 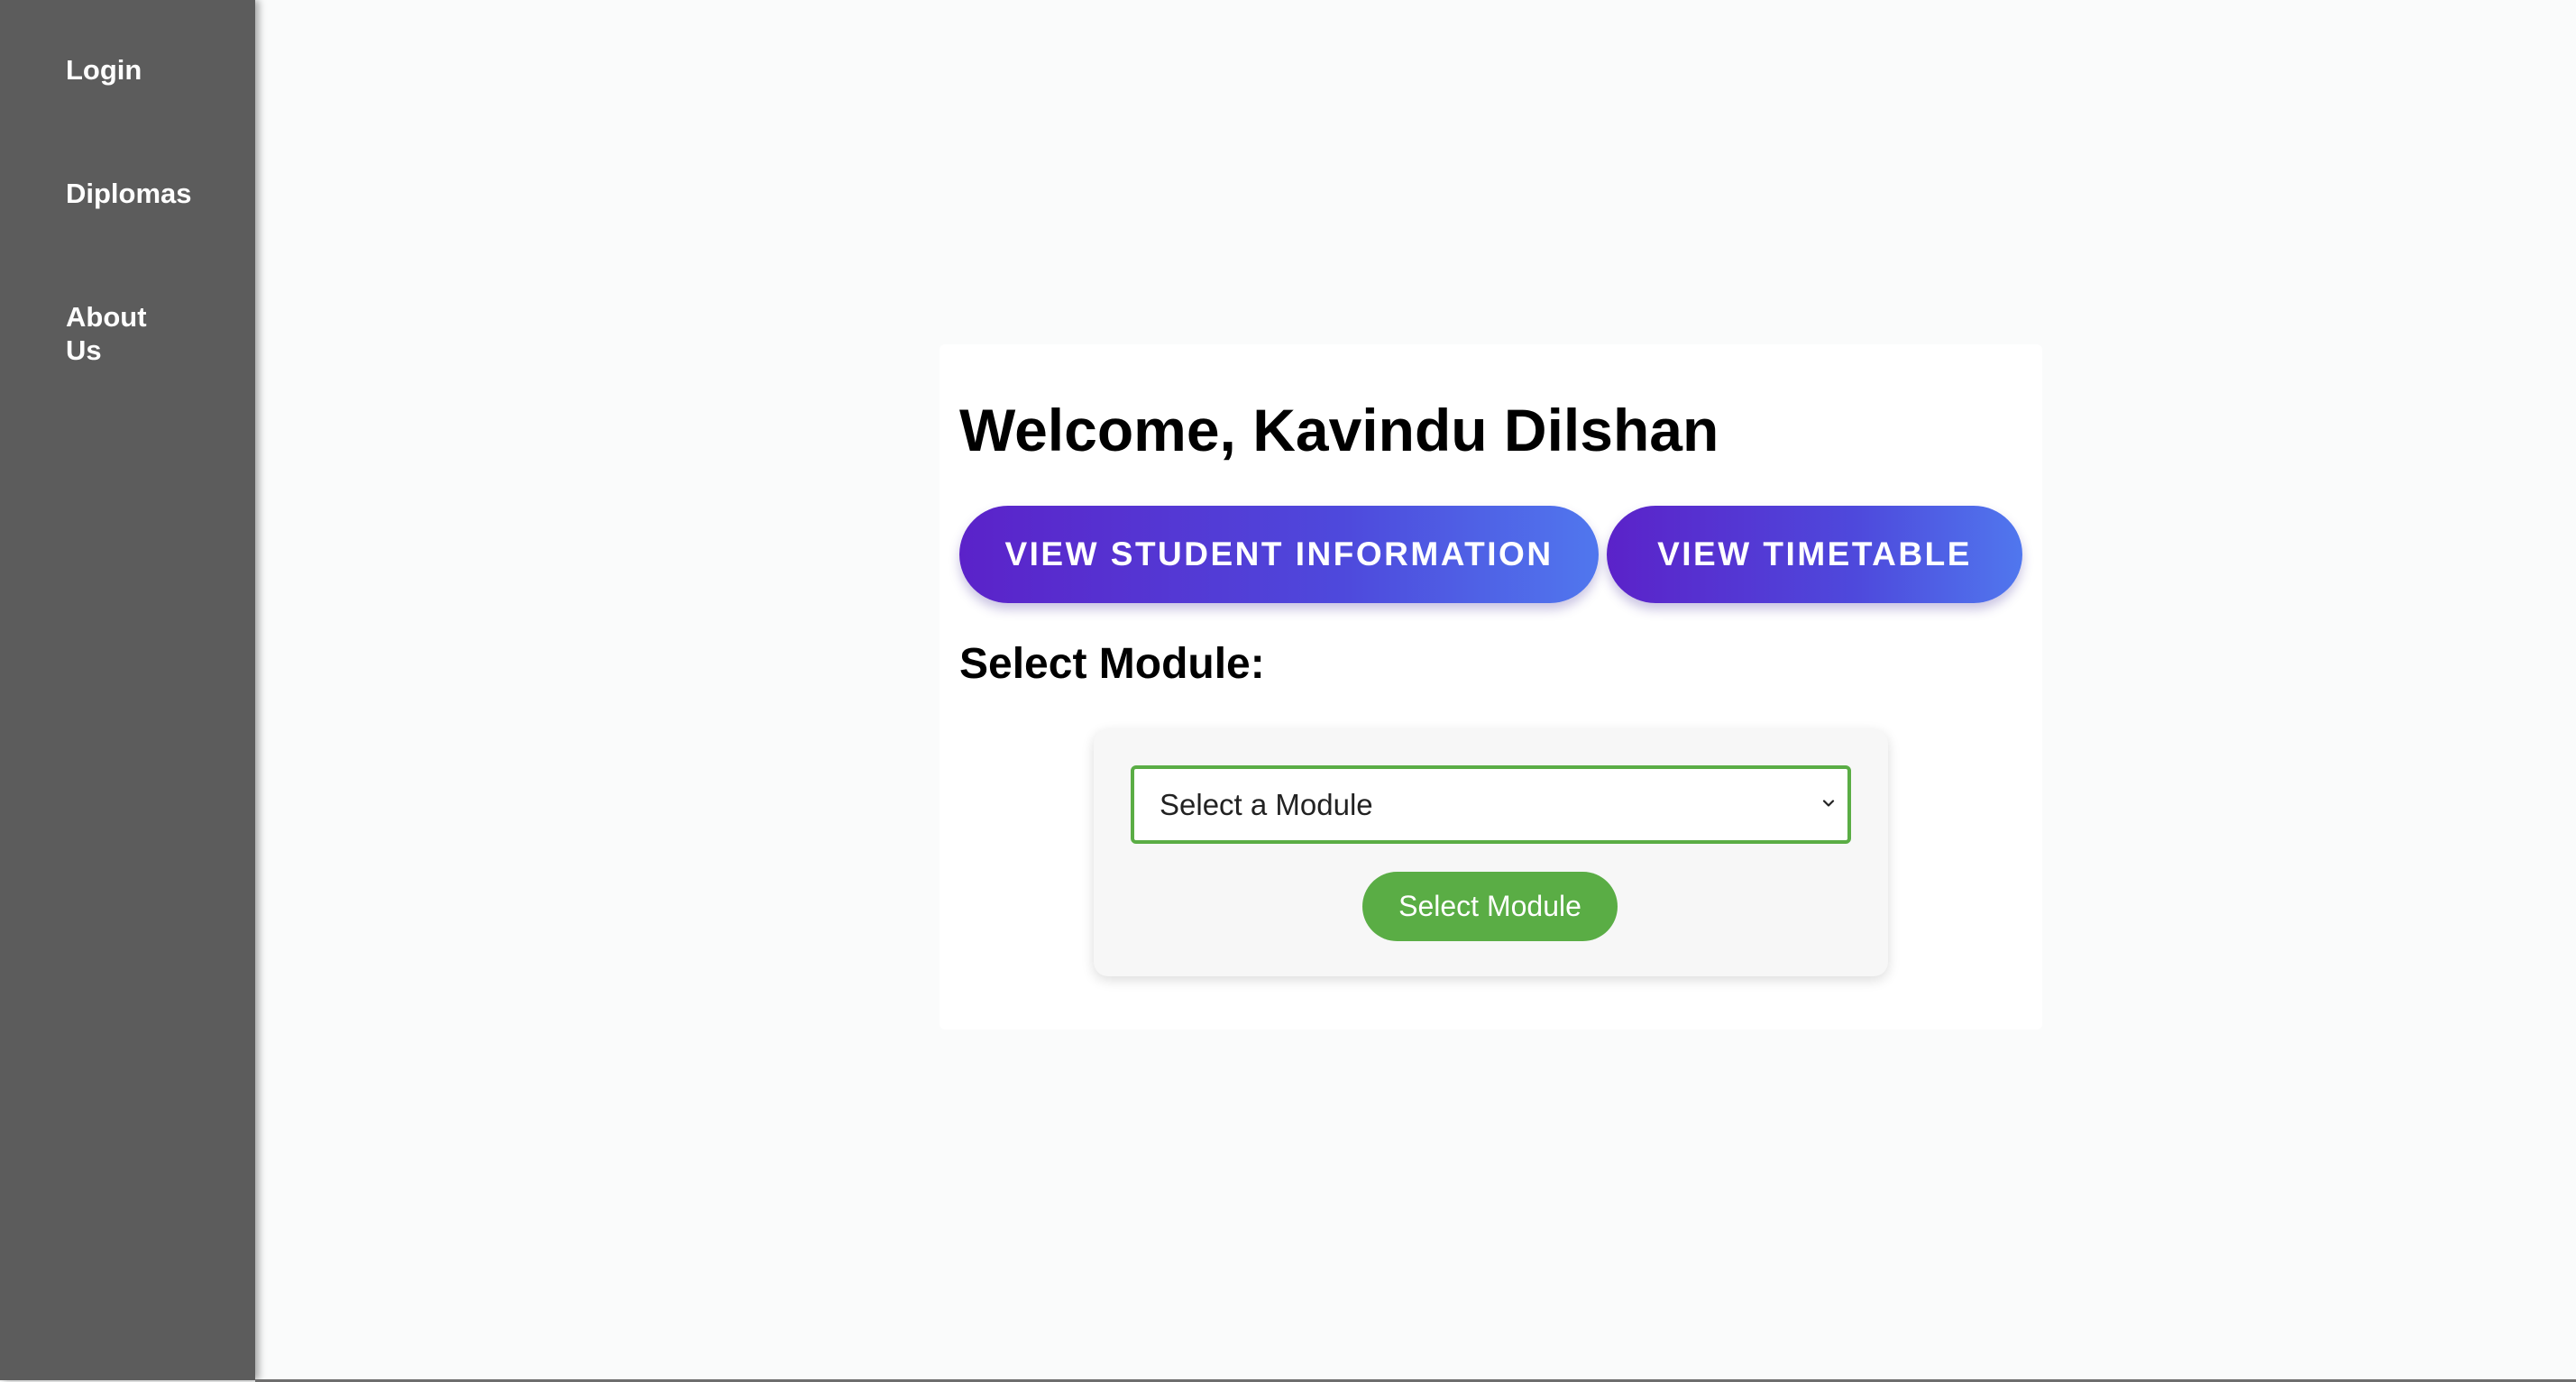 I want to click on sidebar-item-diplomas: Diplomas, so click(x=138, y=193).